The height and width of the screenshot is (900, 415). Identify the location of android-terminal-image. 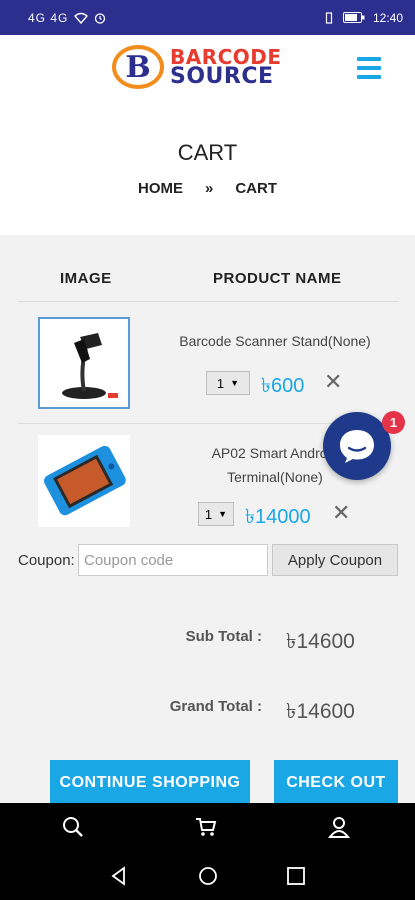
(85, 480).